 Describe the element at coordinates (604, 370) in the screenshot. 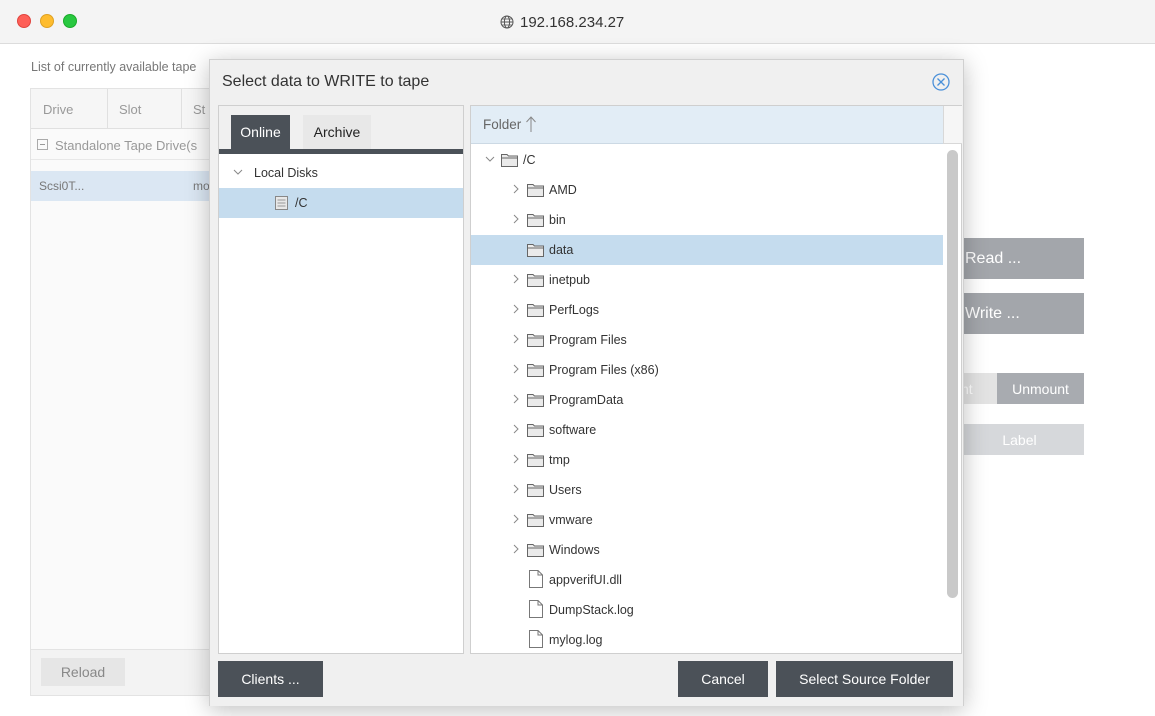

I see `item-label: Program Files (x86)` at that location.